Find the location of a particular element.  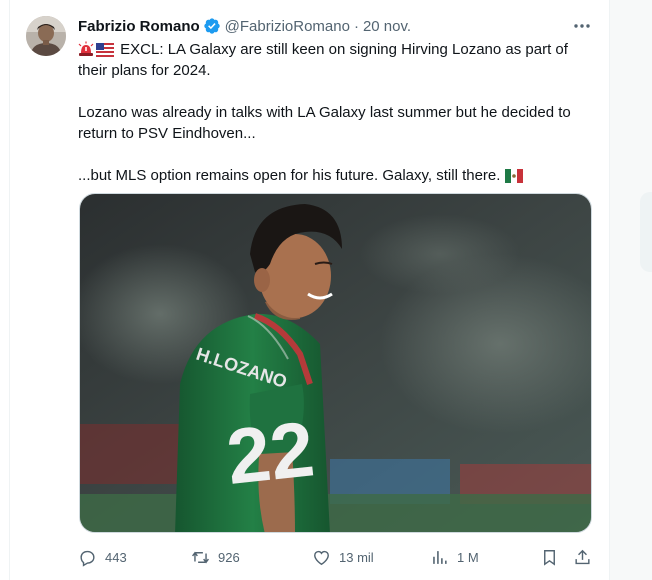

mexico-flag-icon is located at coordinates (513, 176).